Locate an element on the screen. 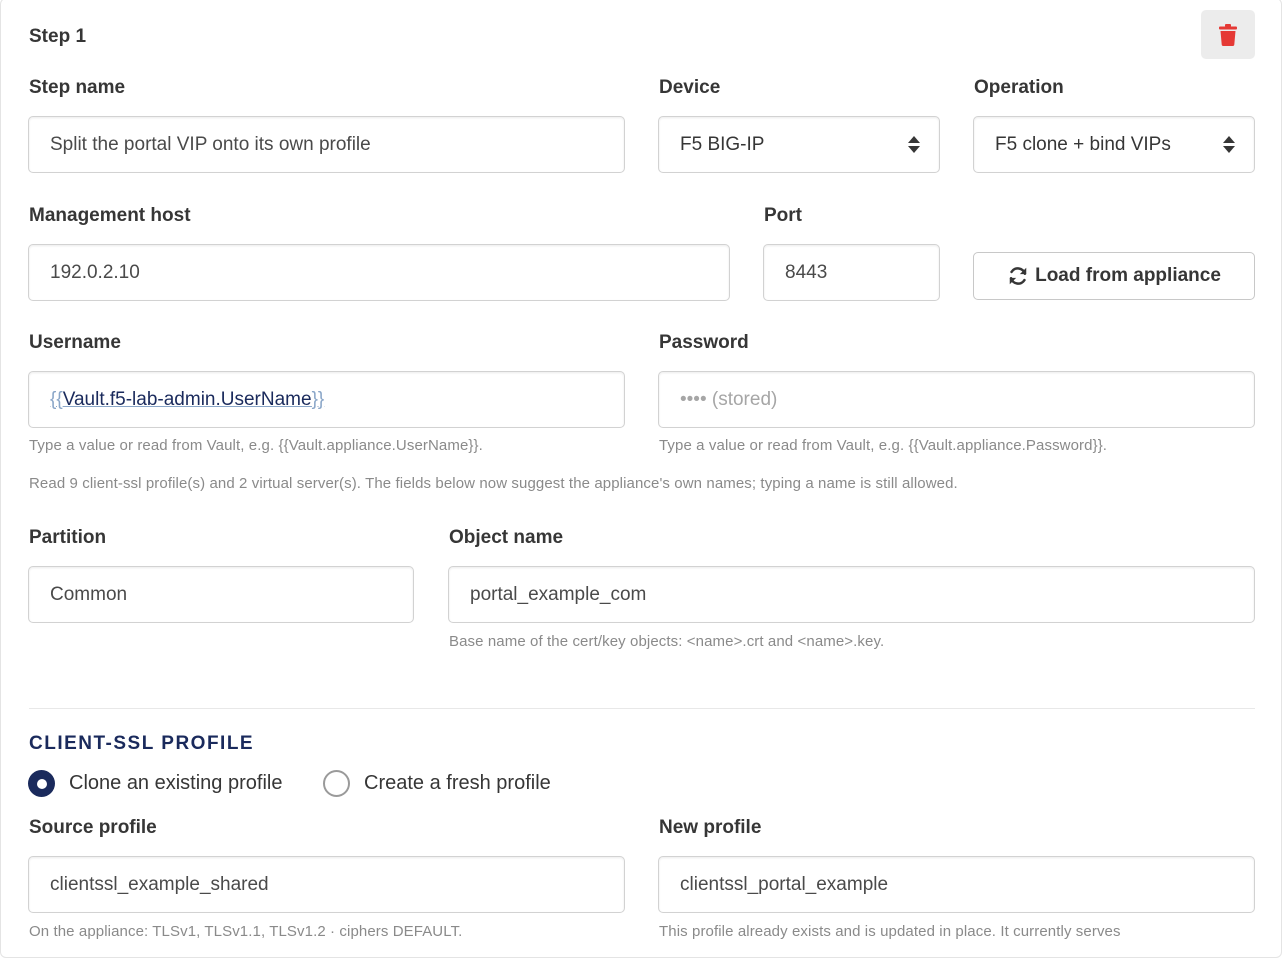 This screenshot has height=958, width=1286. partition-label: Partition is located at coordinates (68, 537).